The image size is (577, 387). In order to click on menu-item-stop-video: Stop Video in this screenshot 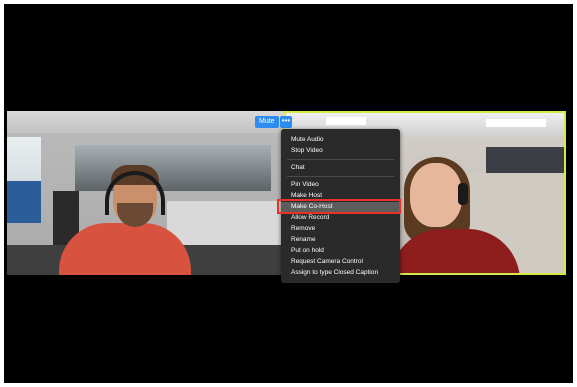, I will do `click(340, 151)`.